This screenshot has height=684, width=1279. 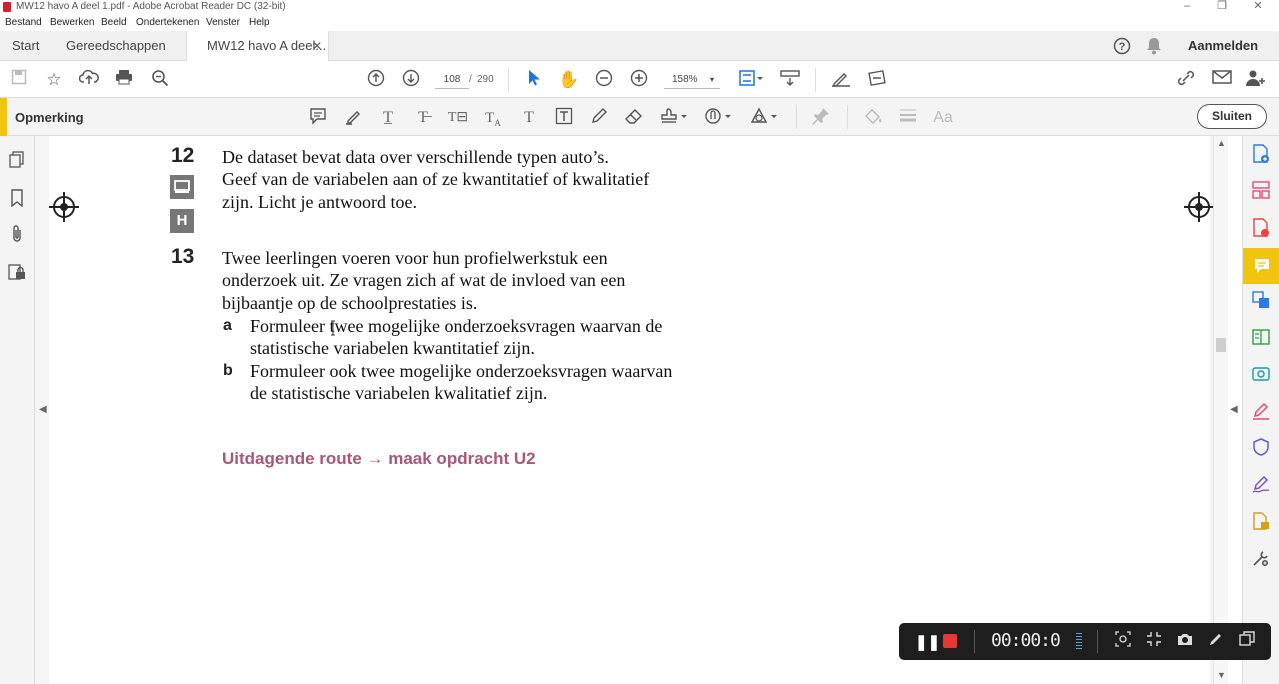 What do you see at coordinates (1221, 143) in the screenshot?
I see `scroll-up-icon: ▲` at bounding box center [1221, 143].